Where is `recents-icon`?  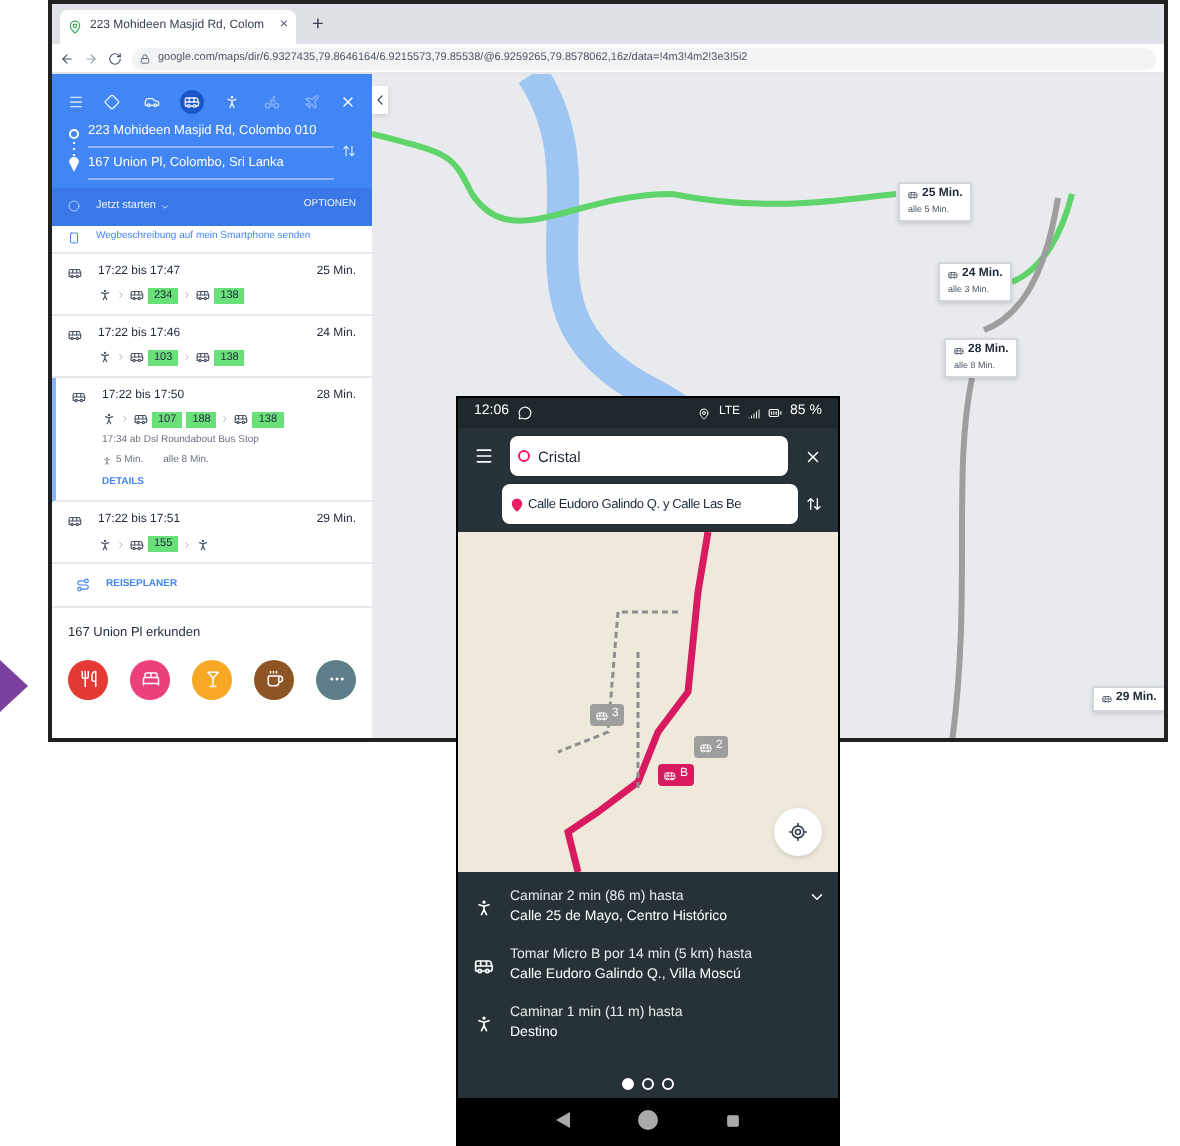 recents-icon is located at coordinates (733, 1120).